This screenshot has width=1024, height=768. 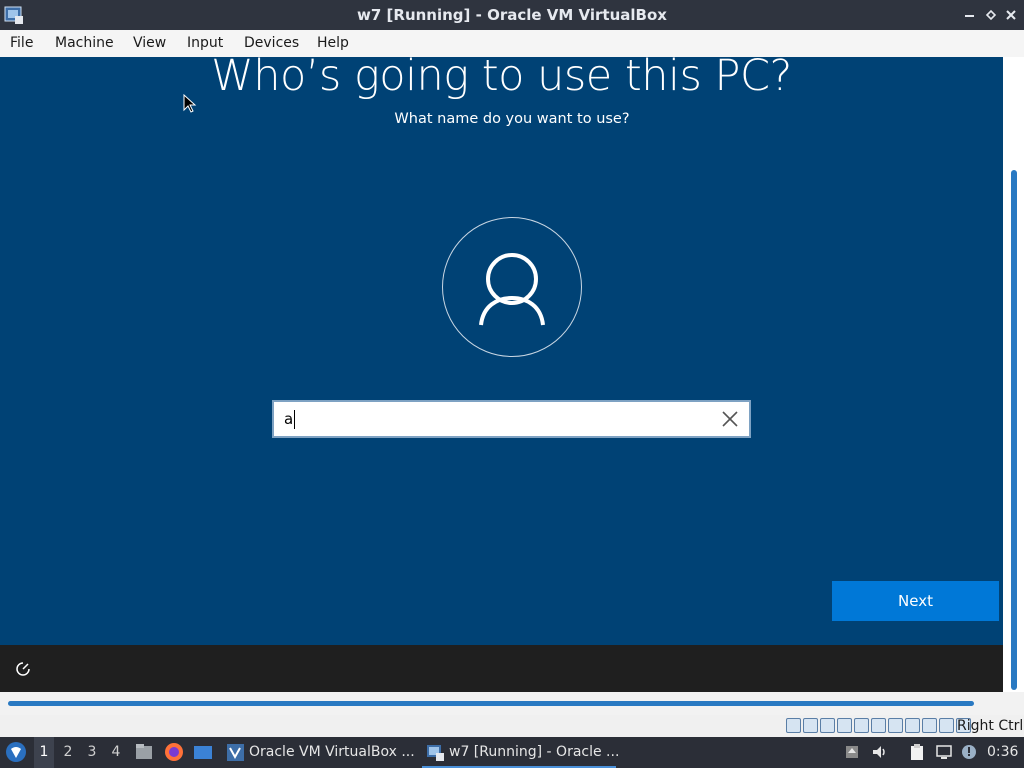 What do you see at coordinates (271, 43) in the screenshot?
I see `menu-devices: Devices` at bounding box center [271, 43].